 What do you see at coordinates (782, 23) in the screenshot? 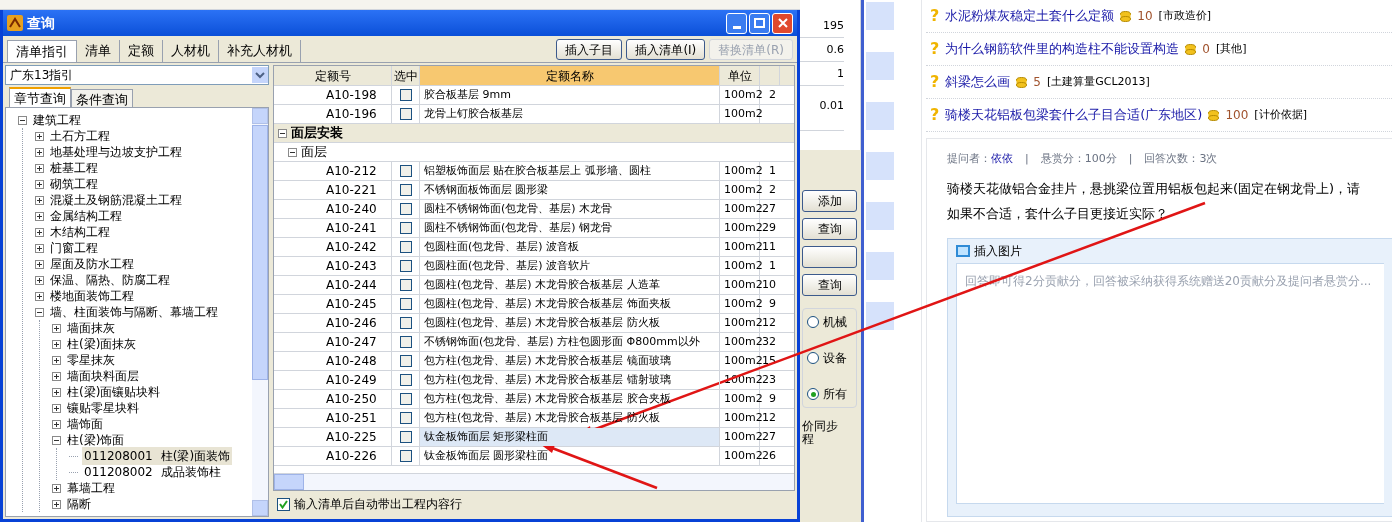
I see `close-button` at bounding box center [782, 23].